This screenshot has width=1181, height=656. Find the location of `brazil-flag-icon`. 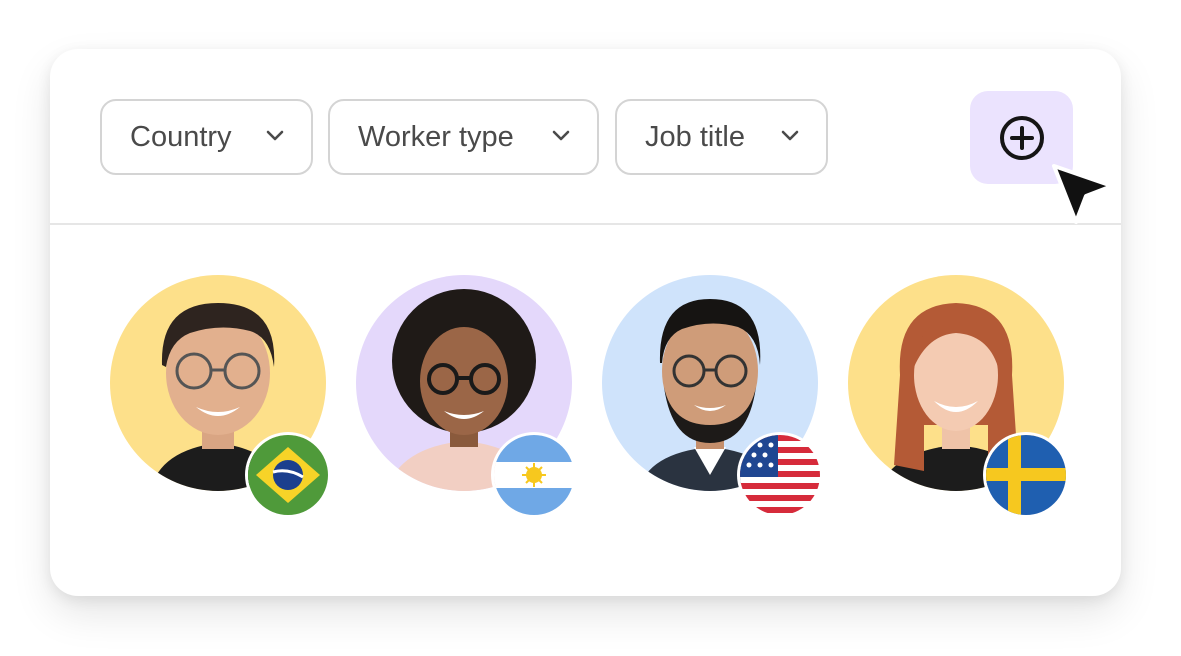

brazil-flag-icon is located at coordinates (288, 475).